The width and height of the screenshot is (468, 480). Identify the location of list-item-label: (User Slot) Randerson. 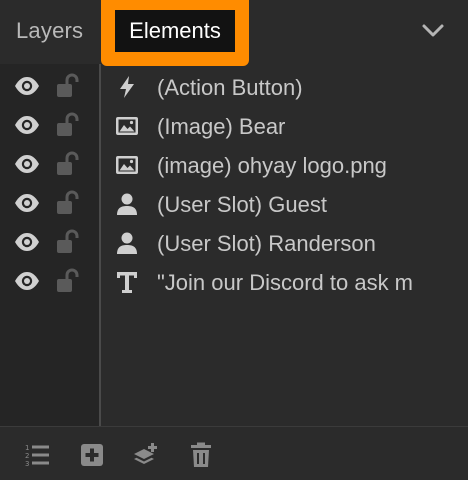
(266, 243).